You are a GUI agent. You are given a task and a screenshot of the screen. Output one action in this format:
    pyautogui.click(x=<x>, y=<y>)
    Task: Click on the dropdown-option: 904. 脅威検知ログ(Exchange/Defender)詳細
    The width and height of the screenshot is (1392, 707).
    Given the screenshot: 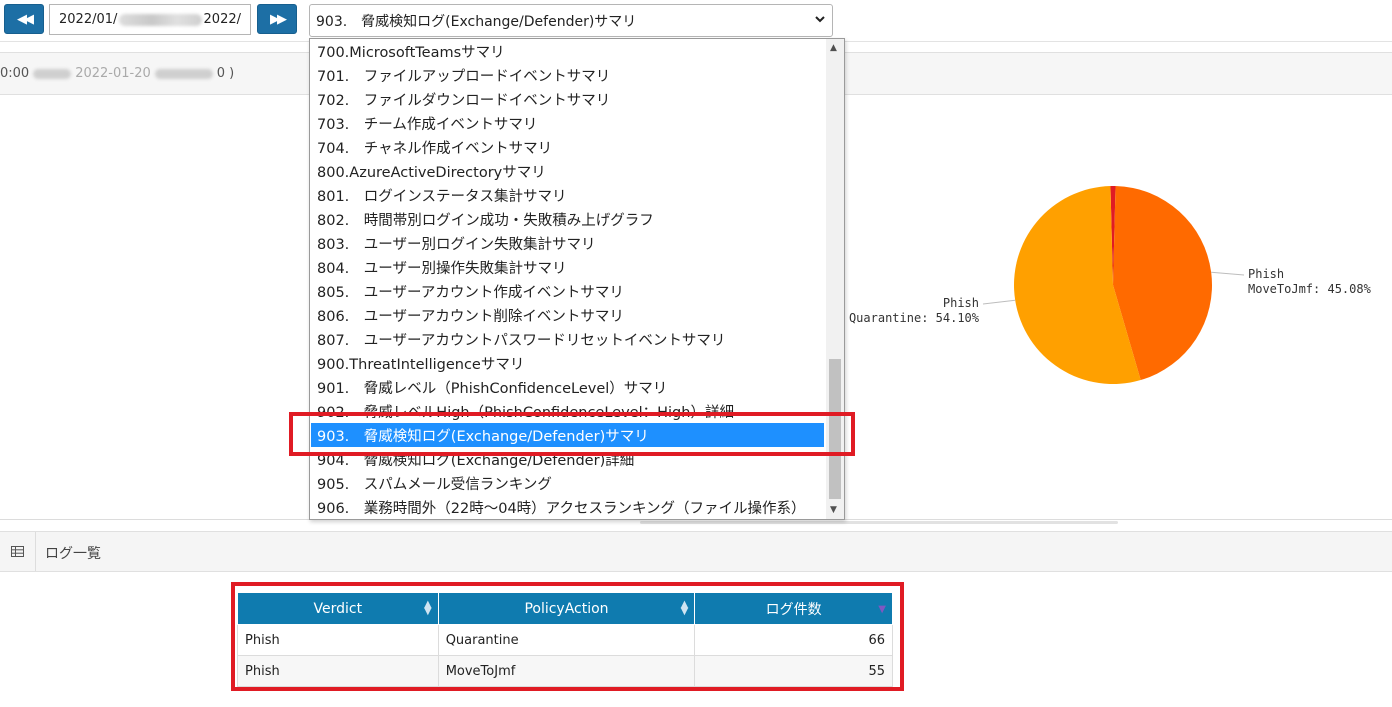 What is the action you would take?
    pyautogui.click(x=567, y=459)
    